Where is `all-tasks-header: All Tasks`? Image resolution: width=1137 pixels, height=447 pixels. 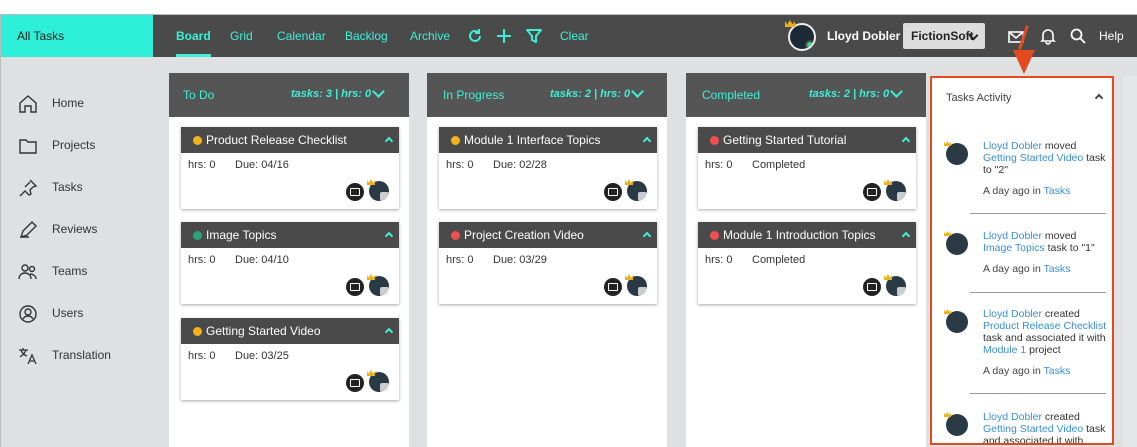
all-tasks-header: All Tasks is located at coordinates (77, 36).